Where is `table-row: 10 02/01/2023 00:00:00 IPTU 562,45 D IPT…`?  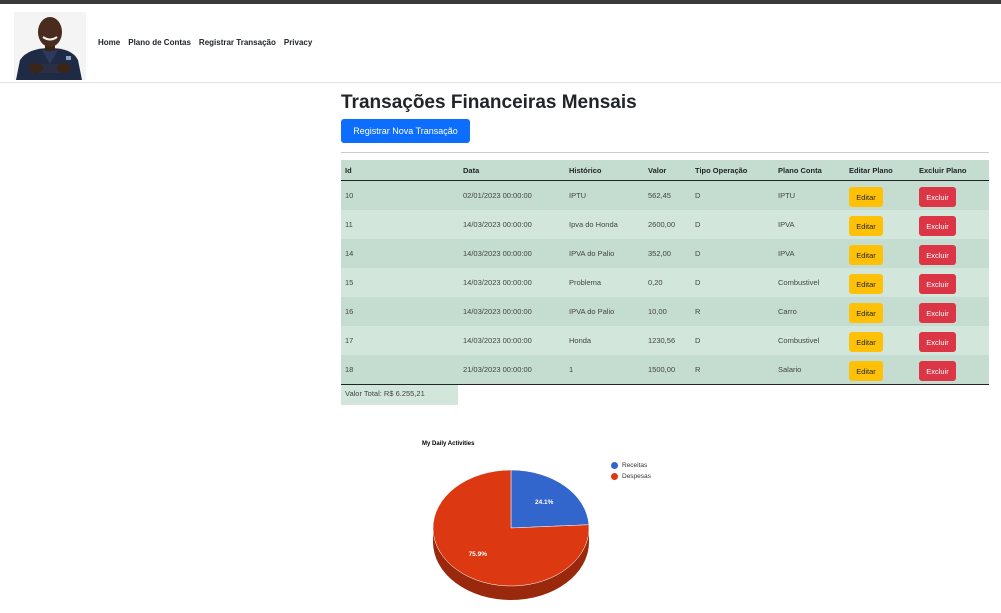 table-row: 10 02/01/2023 00:00:00 IPTU 562,45 D IPT… is located at coordinates (665, 195).